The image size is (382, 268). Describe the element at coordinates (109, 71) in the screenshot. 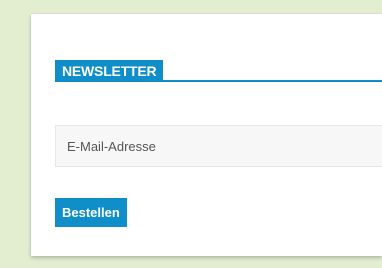

I see `newsletter-title: NEWSLETTER` at that location.